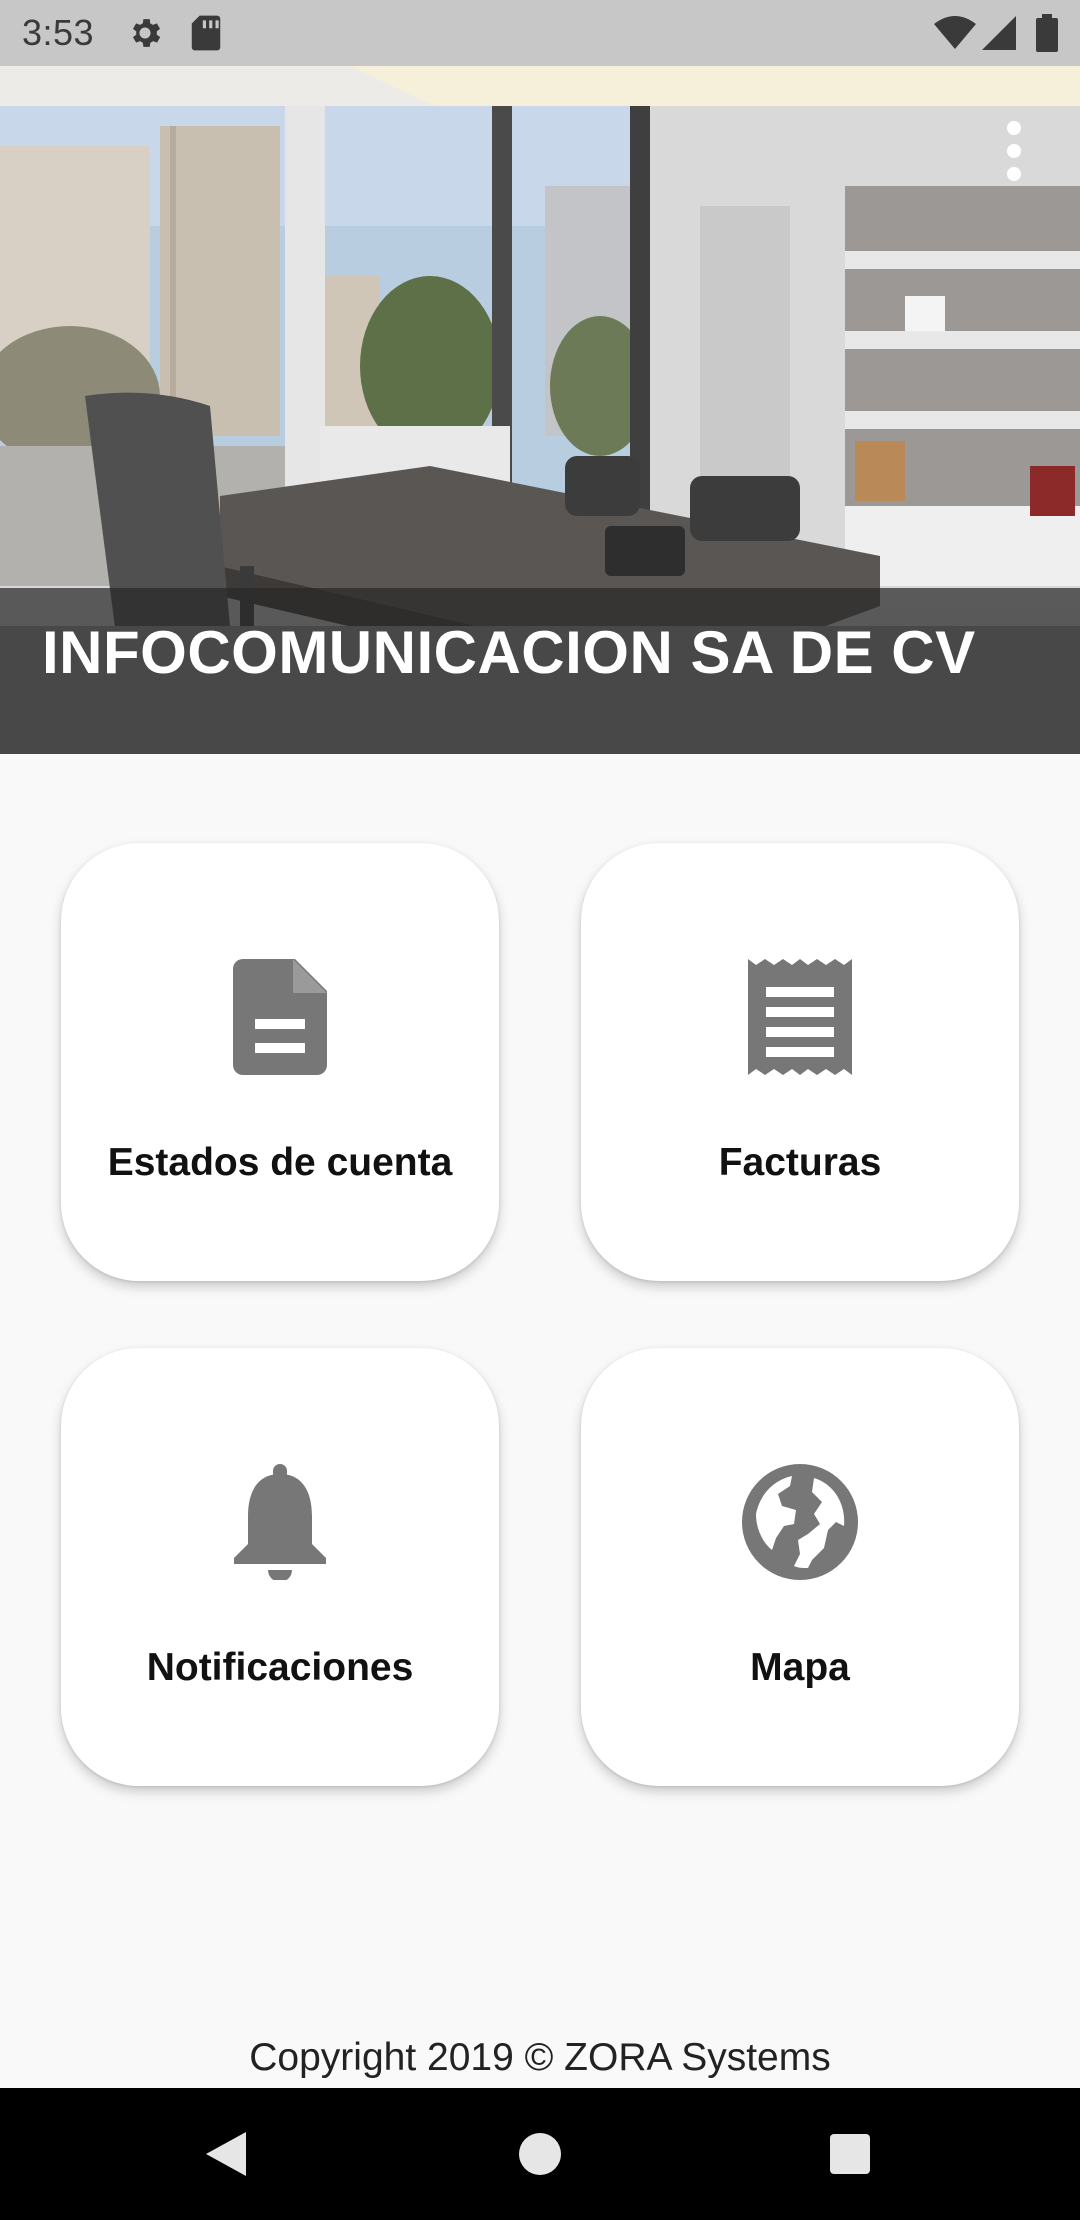 This screenshot has height=2220, width=1080. I want to click on home-icon, so click(540, 2154).